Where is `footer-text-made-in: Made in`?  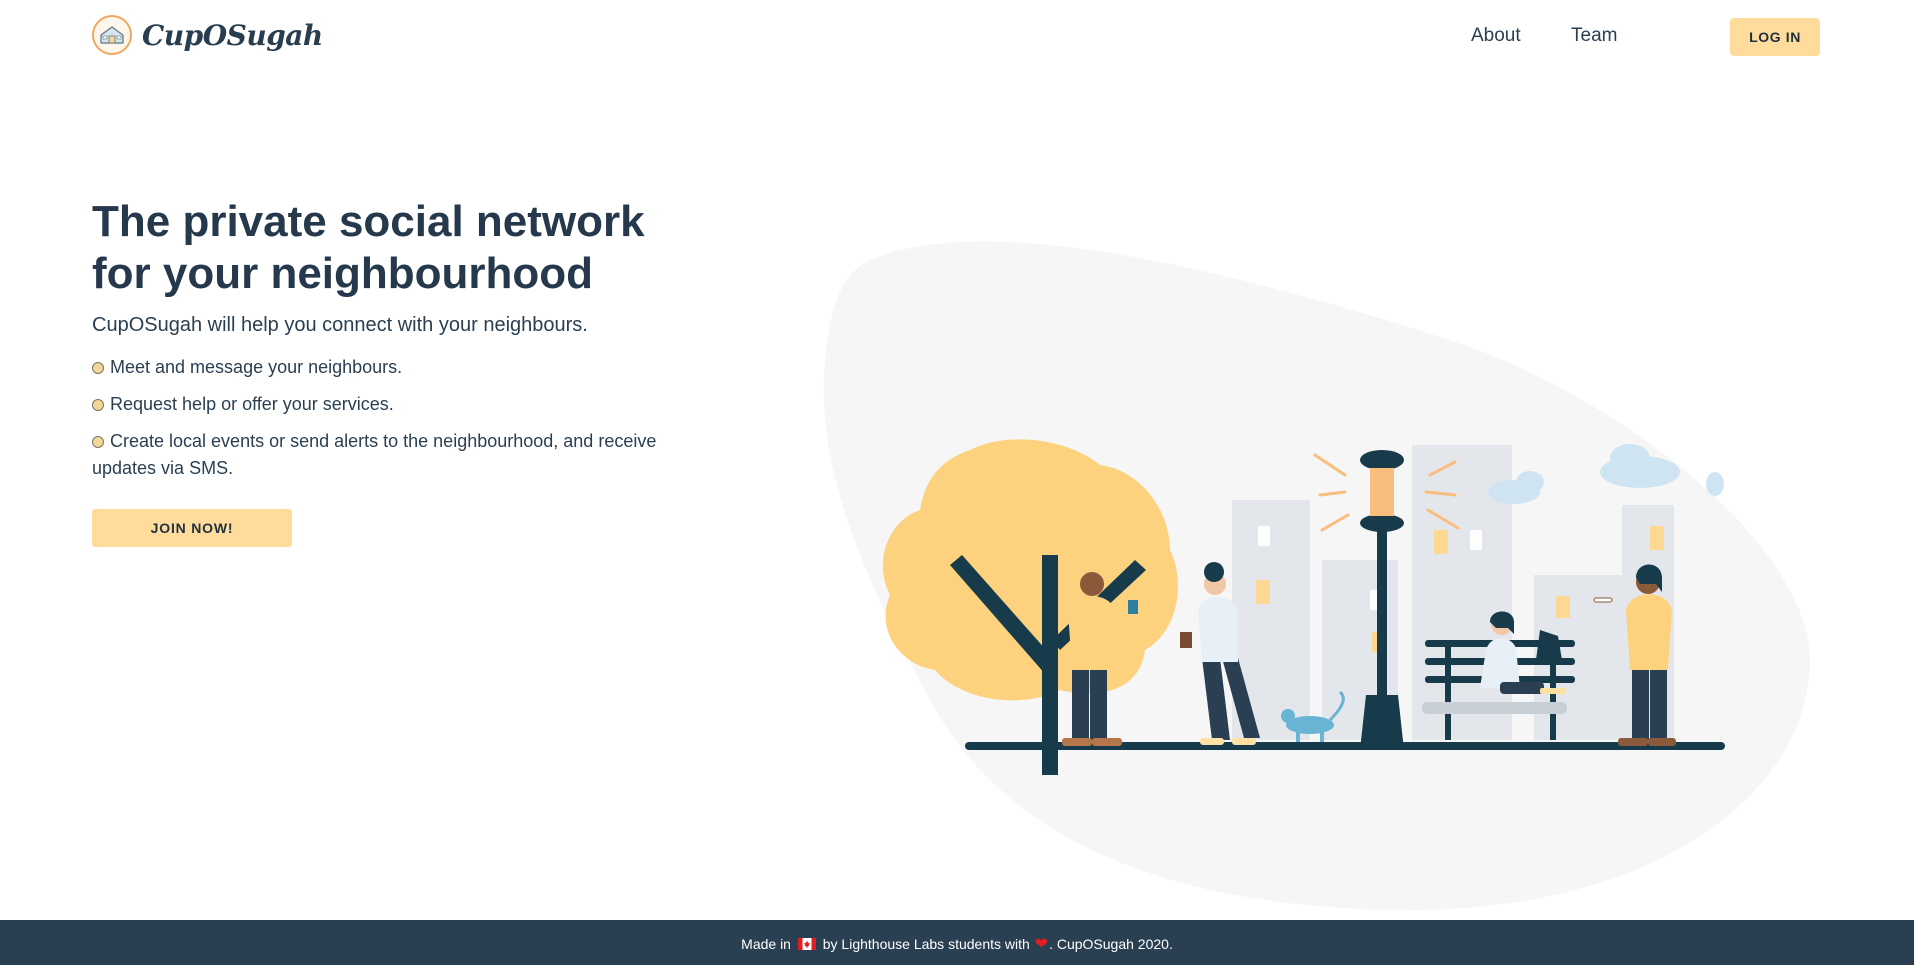
footer-text-made-in: Made in is located at coordinates (766, 944).